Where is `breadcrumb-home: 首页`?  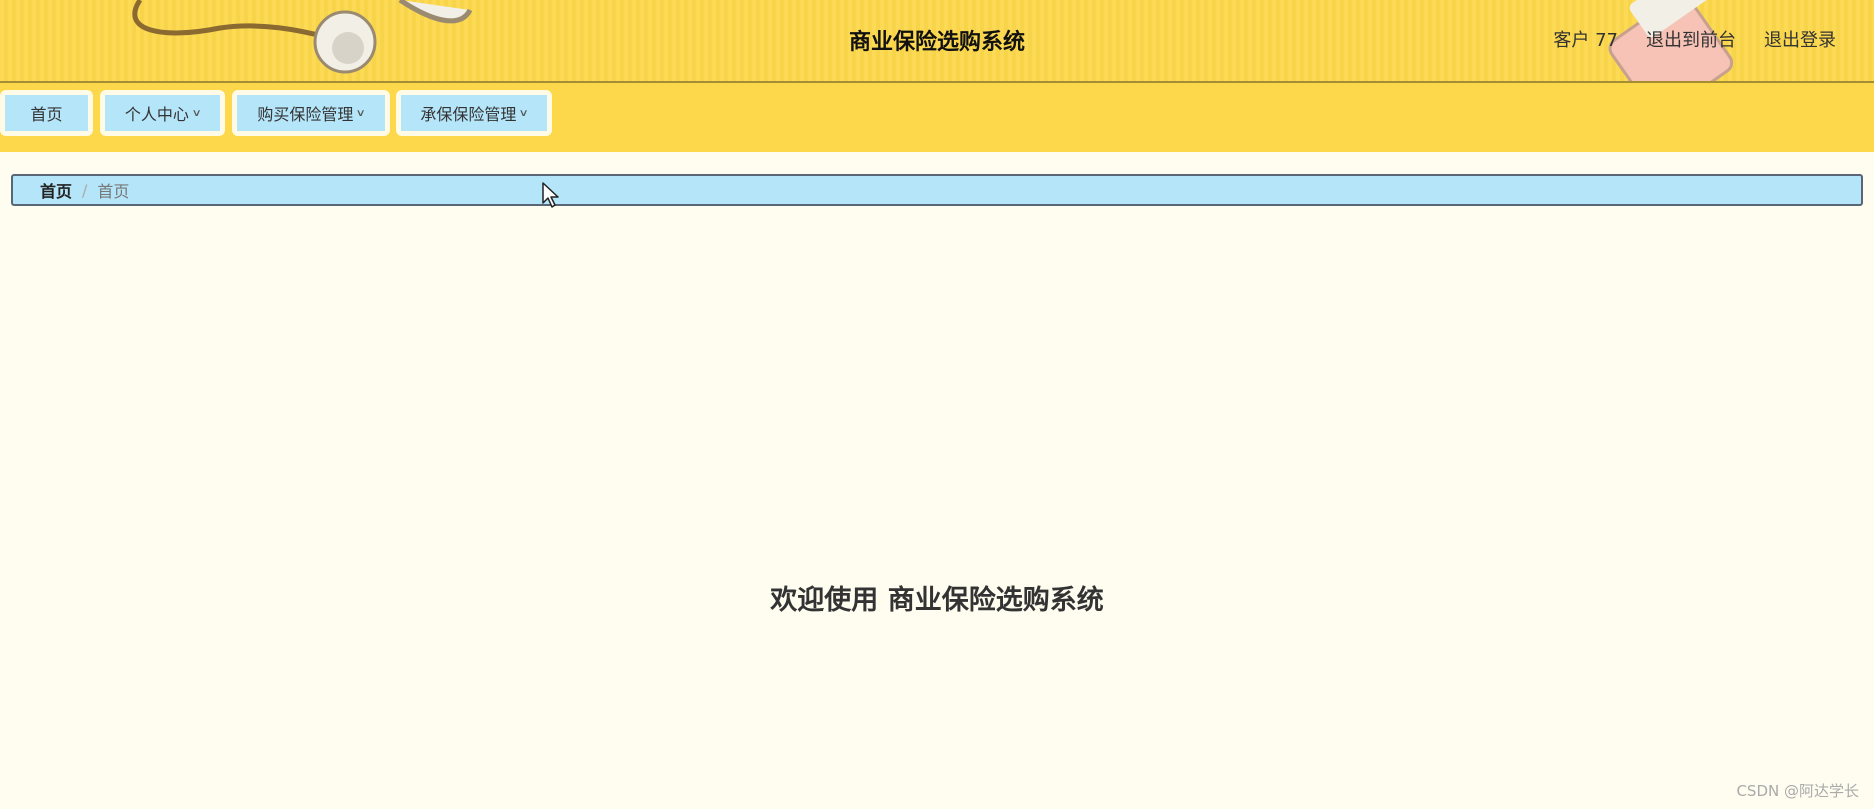 breadcrumb-home: 首页 is located at coordinates (56, 190).